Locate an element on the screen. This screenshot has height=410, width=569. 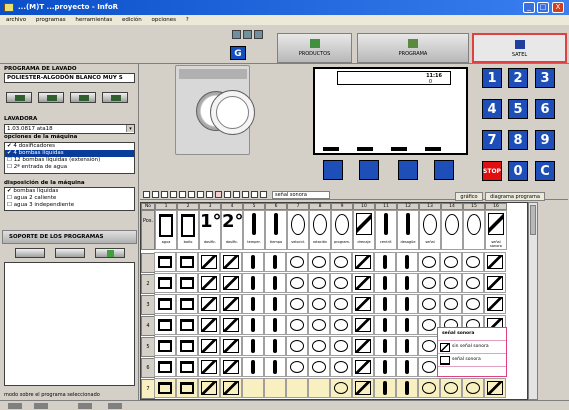
col-header: 15 is located at coordinates (474, 206).